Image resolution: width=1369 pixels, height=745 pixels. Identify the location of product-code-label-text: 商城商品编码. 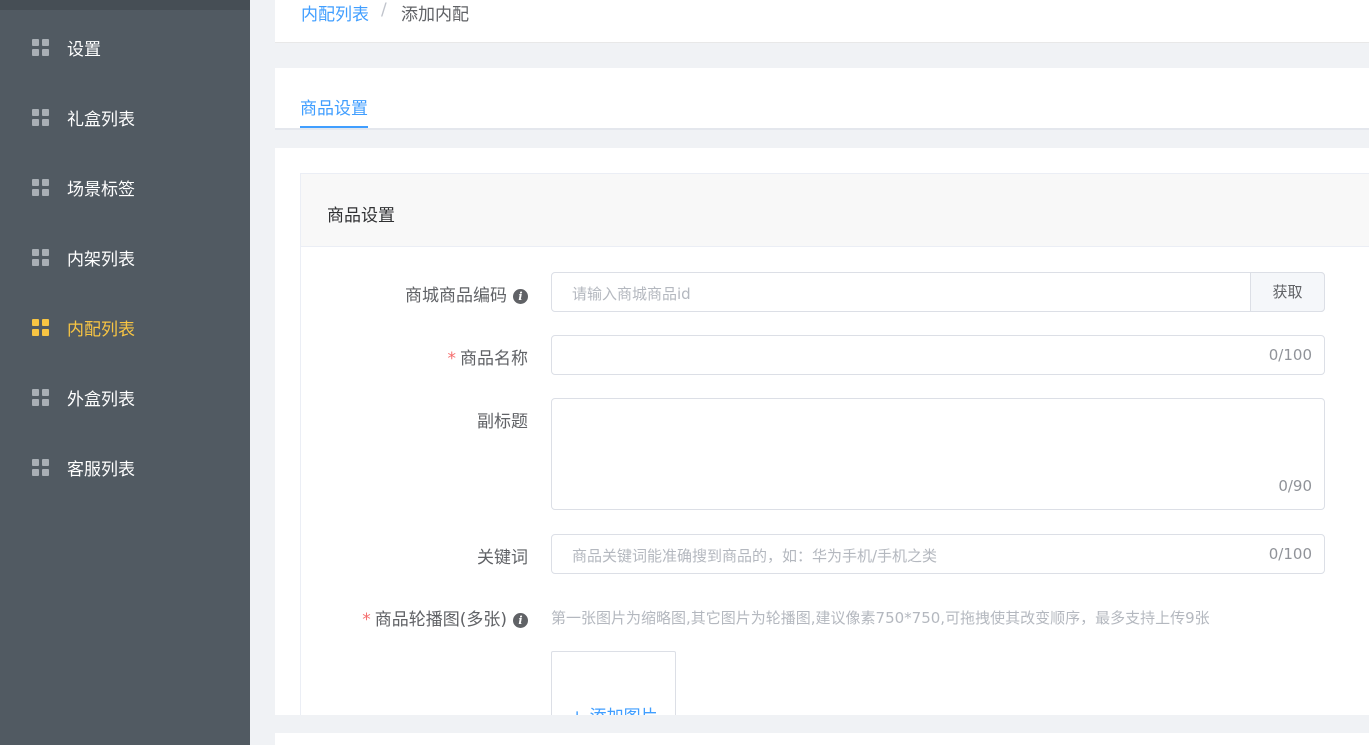
(456, 296).